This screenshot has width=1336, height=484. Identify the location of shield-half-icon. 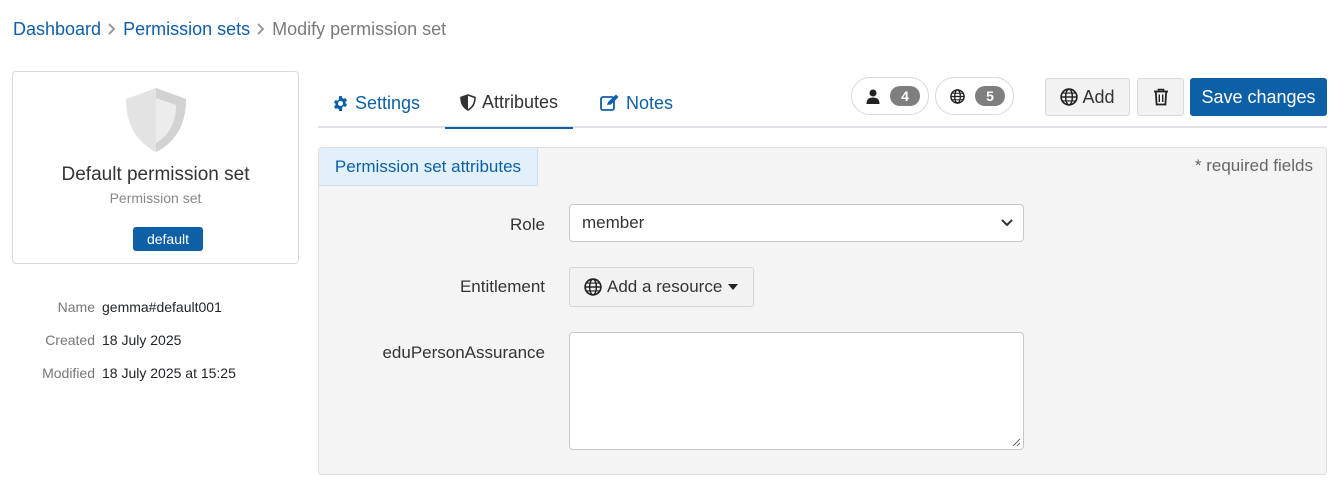
(468, 102).